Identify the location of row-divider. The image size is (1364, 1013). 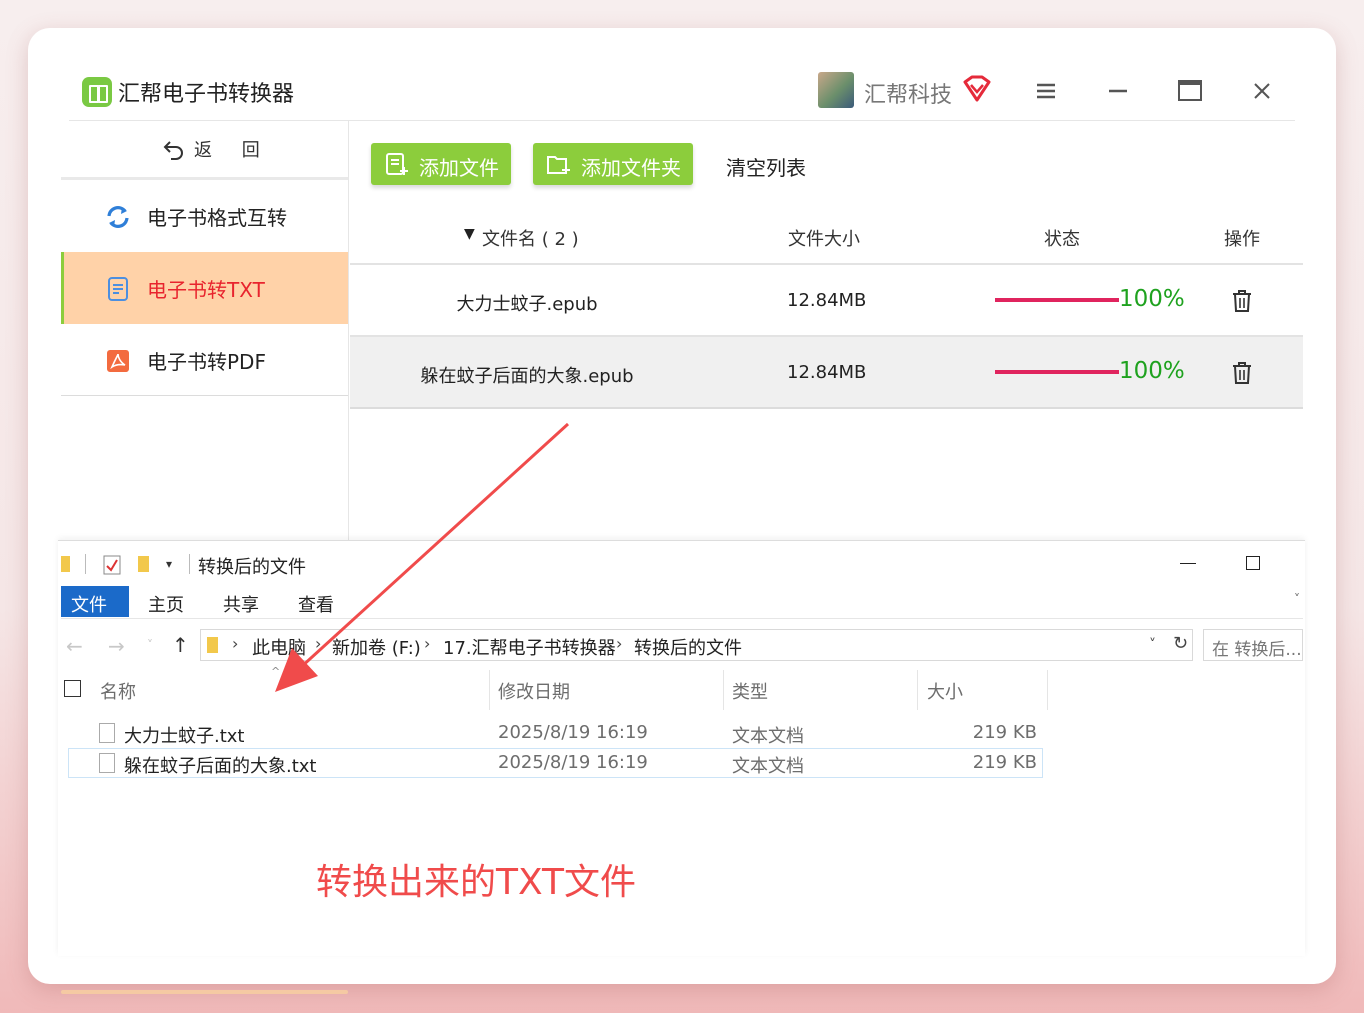
(826, 408).